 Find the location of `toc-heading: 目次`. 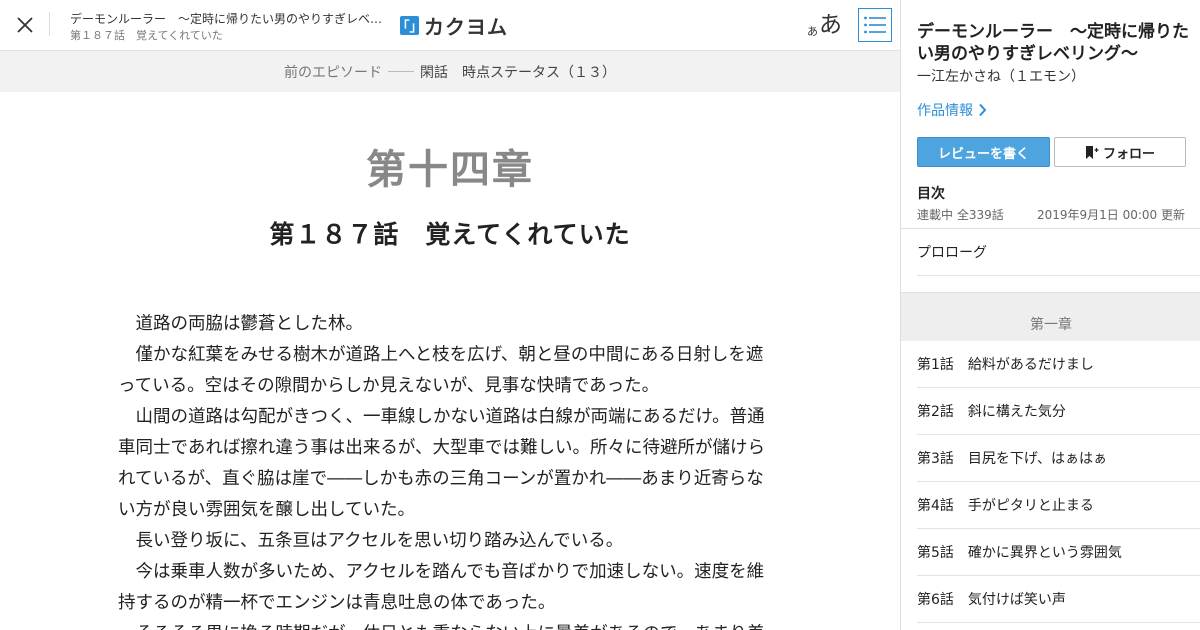

toc-heading: 目次 is located at coordinates (931, 194).